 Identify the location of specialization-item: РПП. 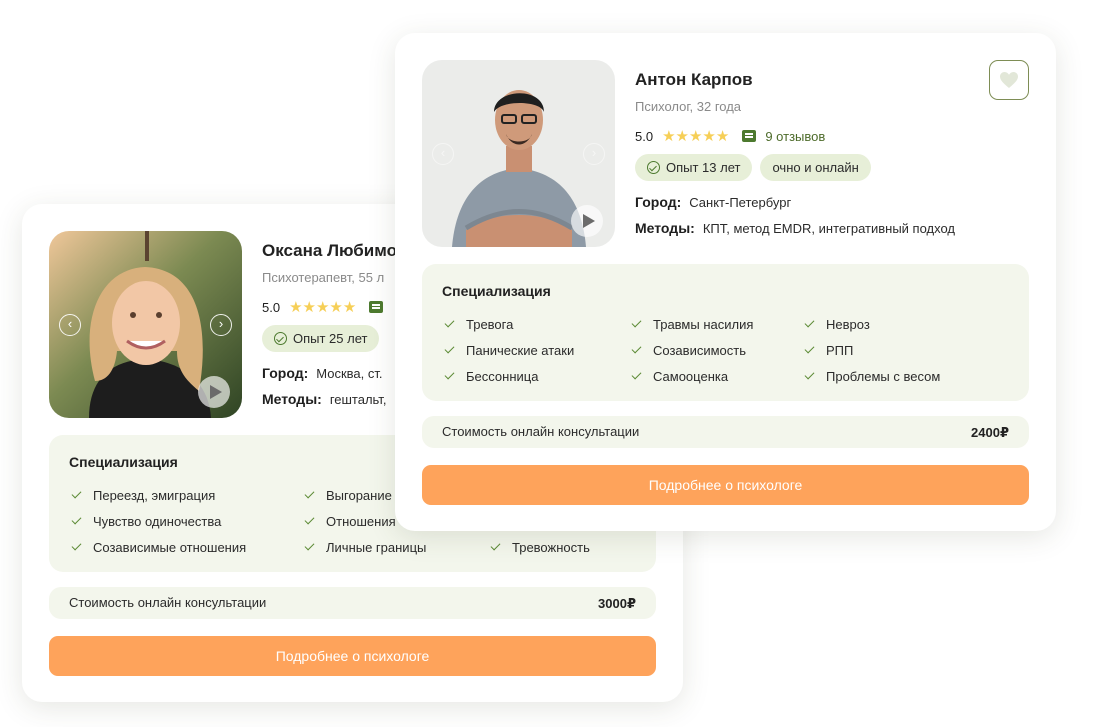
(828, 350).